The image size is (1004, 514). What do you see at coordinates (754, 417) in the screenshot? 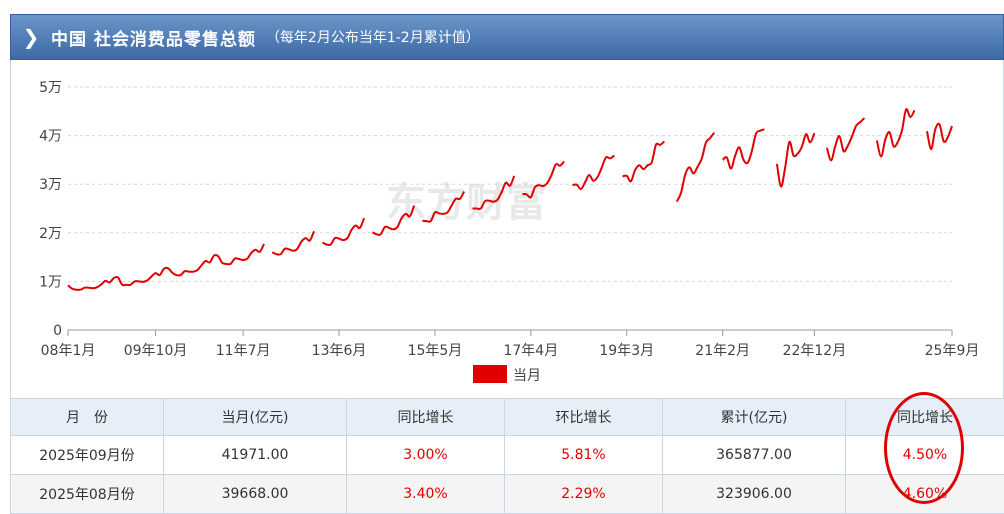
I see `col-header-cumulative: 累计(亿元)` at bounding box center [754, 417].